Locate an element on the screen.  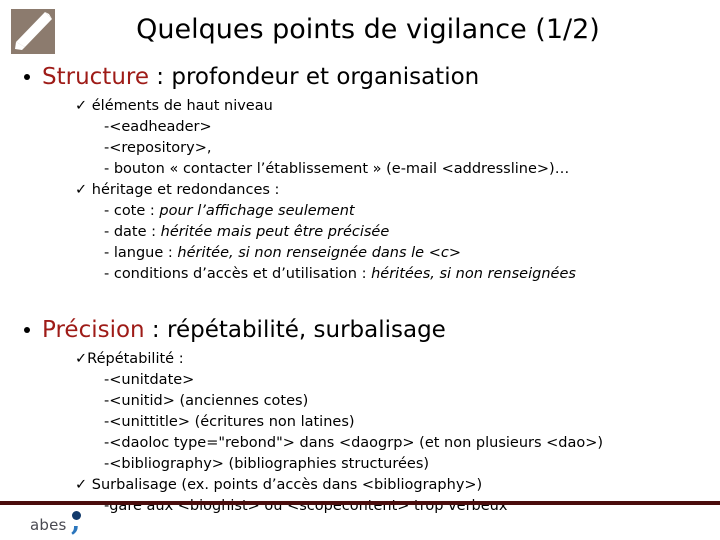
section-heading-structure: Structure : profondeur et organisation is located at coordinates (360, 77).